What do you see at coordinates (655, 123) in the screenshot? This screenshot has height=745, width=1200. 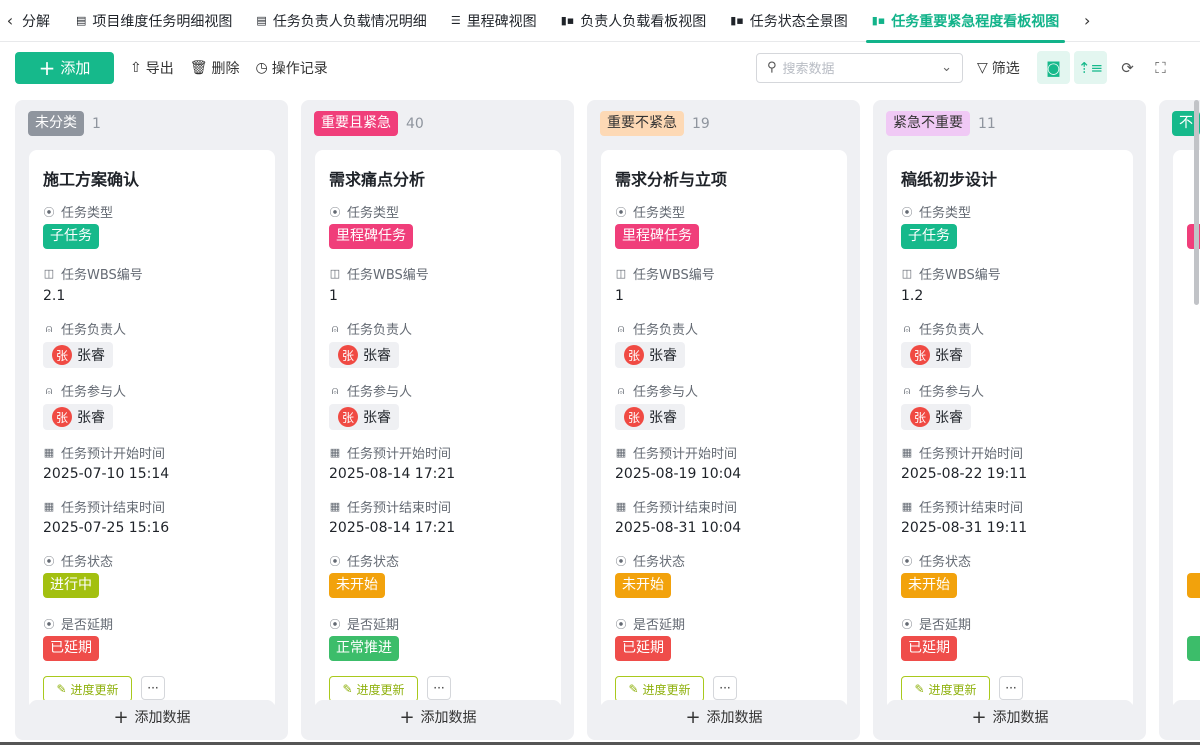 I see `column-header: 重要不紧急 19` at bounding box center [655, 123].